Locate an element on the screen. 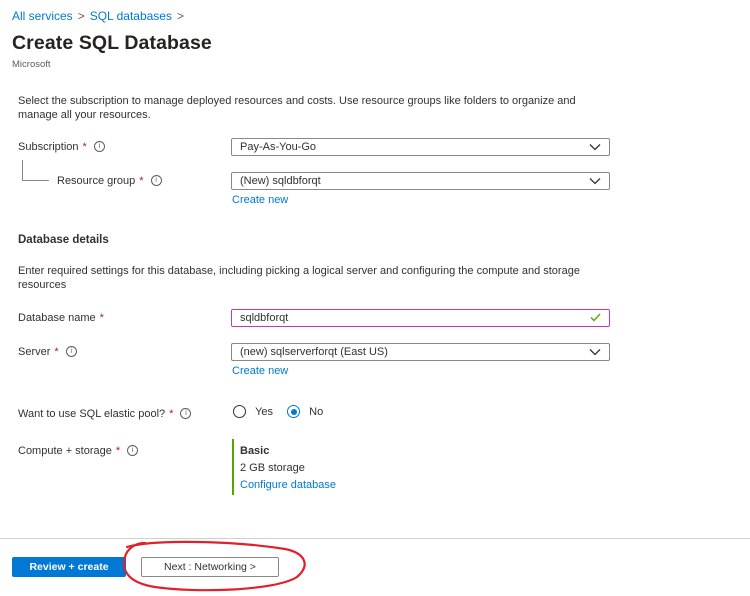 This screenshot has width=750, height=596. configure-database-link: Configure database is located at coordinates (288, 485).